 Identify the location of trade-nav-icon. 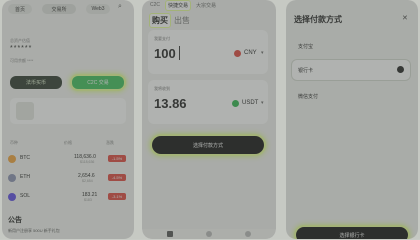
(170, 234).